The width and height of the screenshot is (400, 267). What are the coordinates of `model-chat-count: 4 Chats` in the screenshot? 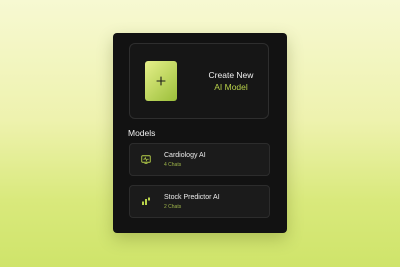 It's located at (173, 165).